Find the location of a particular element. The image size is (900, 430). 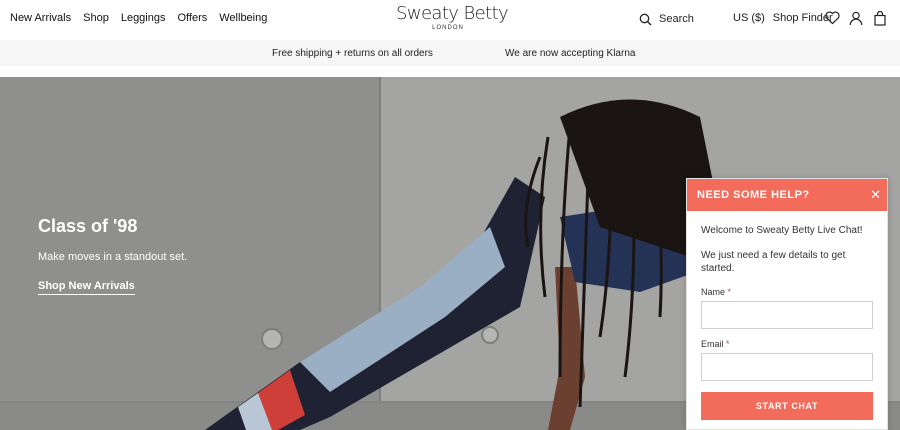

announcement-klarna: We are now accepting Klarna is located at coordinates (570, 53).